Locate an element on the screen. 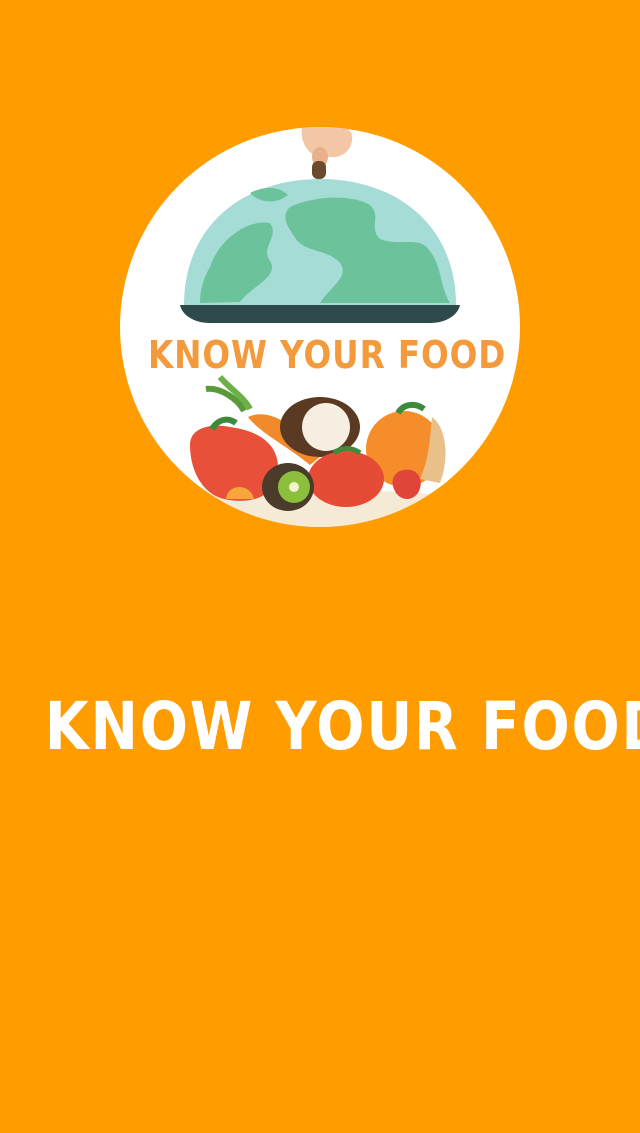 The width and height of the screenshot is (640, 1133). vegetables-icon is located at coordinates (320, 451).